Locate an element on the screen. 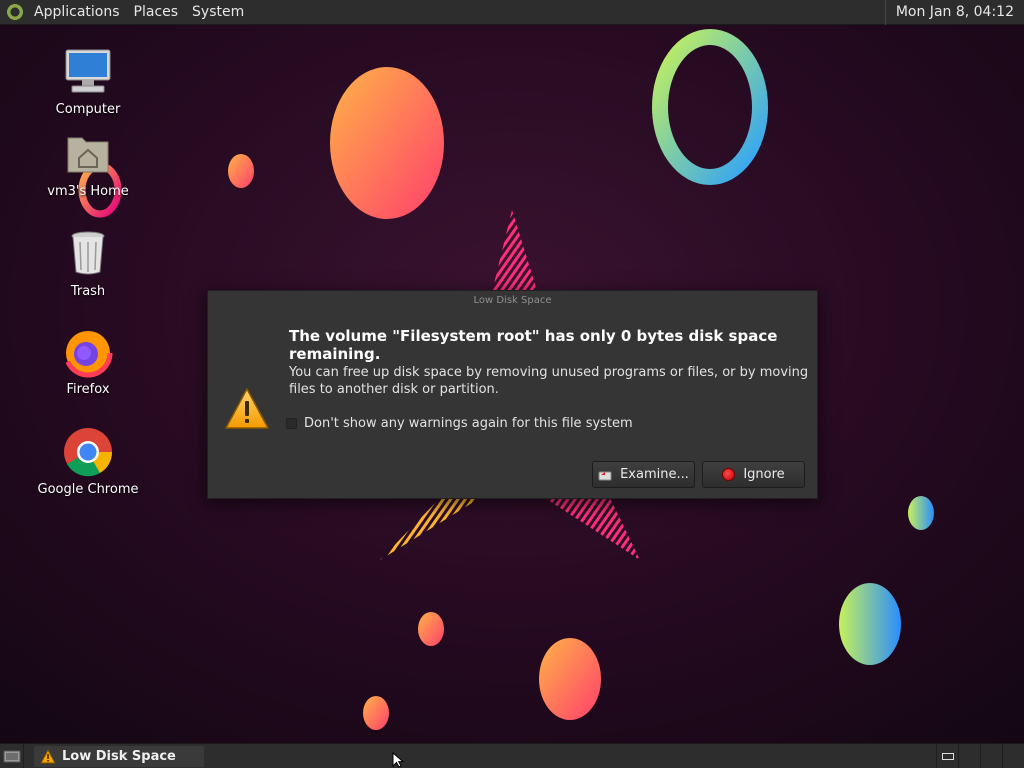 The image size is (1024, 768). workspace-window-icon is located at coordinates (947, 756).